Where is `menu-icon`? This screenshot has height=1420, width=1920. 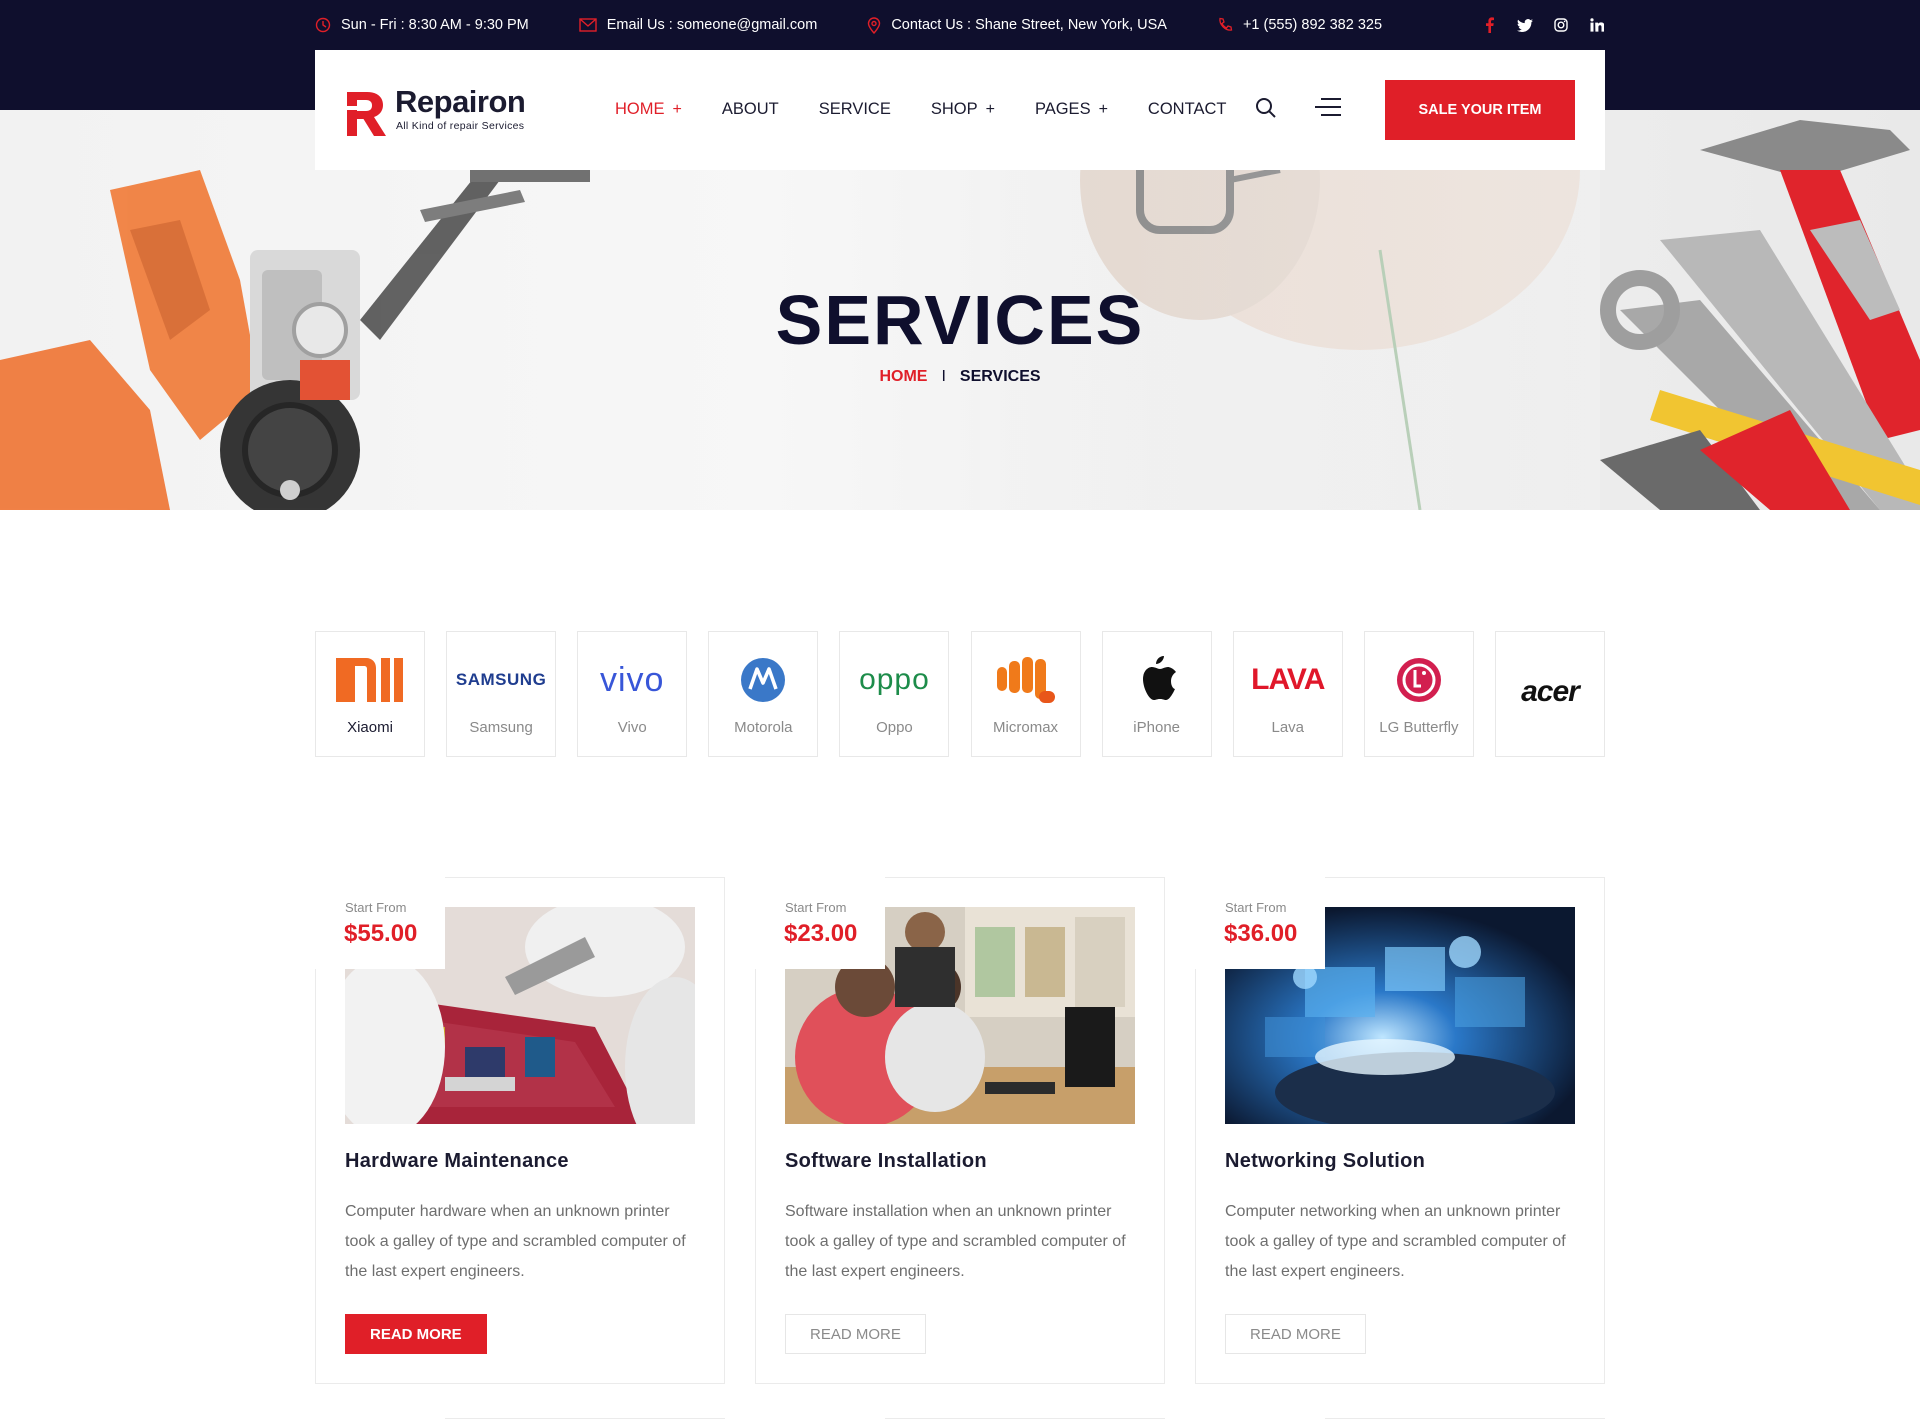
menu-icon is located at coordinates (1328, 107).